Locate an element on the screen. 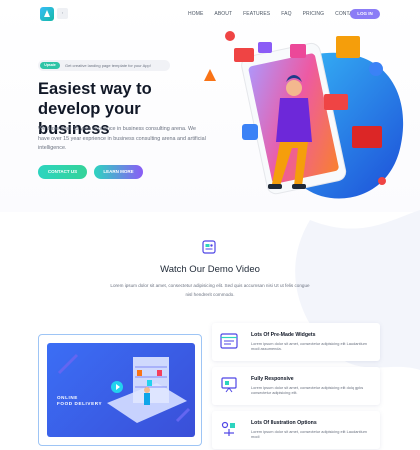 The width and height of the screenshot is (420, 450). login-button: LOG IN is located at coordinates (365, 14).